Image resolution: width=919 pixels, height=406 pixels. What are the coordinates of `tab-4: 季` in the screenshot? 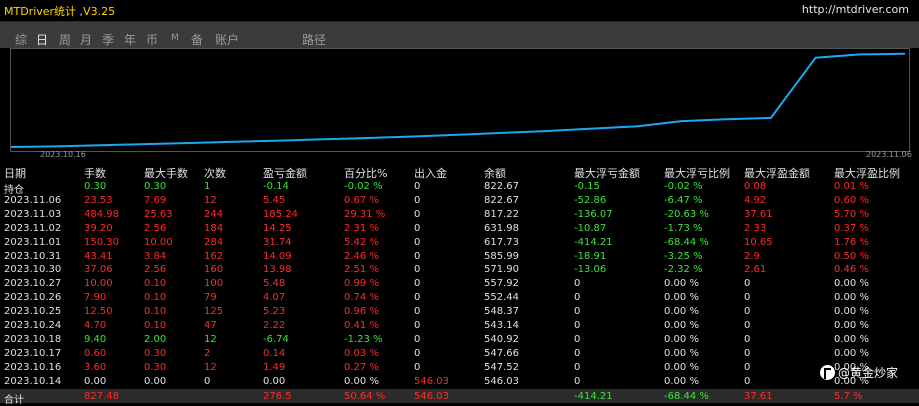 It's located at (108, 39).